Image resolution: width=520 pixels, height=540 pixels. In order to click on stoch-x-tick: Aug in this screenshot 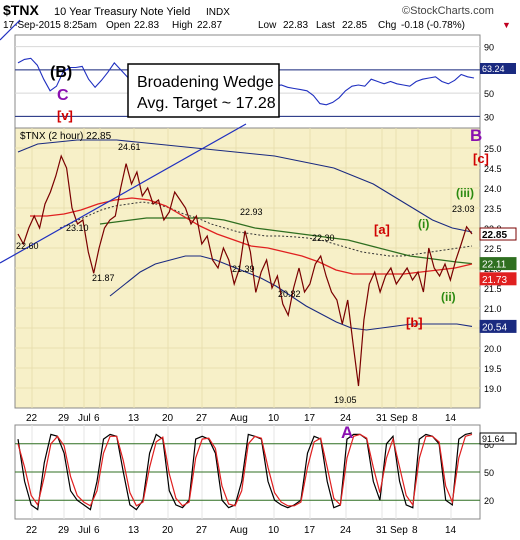, I will do `click(239, 530)`.